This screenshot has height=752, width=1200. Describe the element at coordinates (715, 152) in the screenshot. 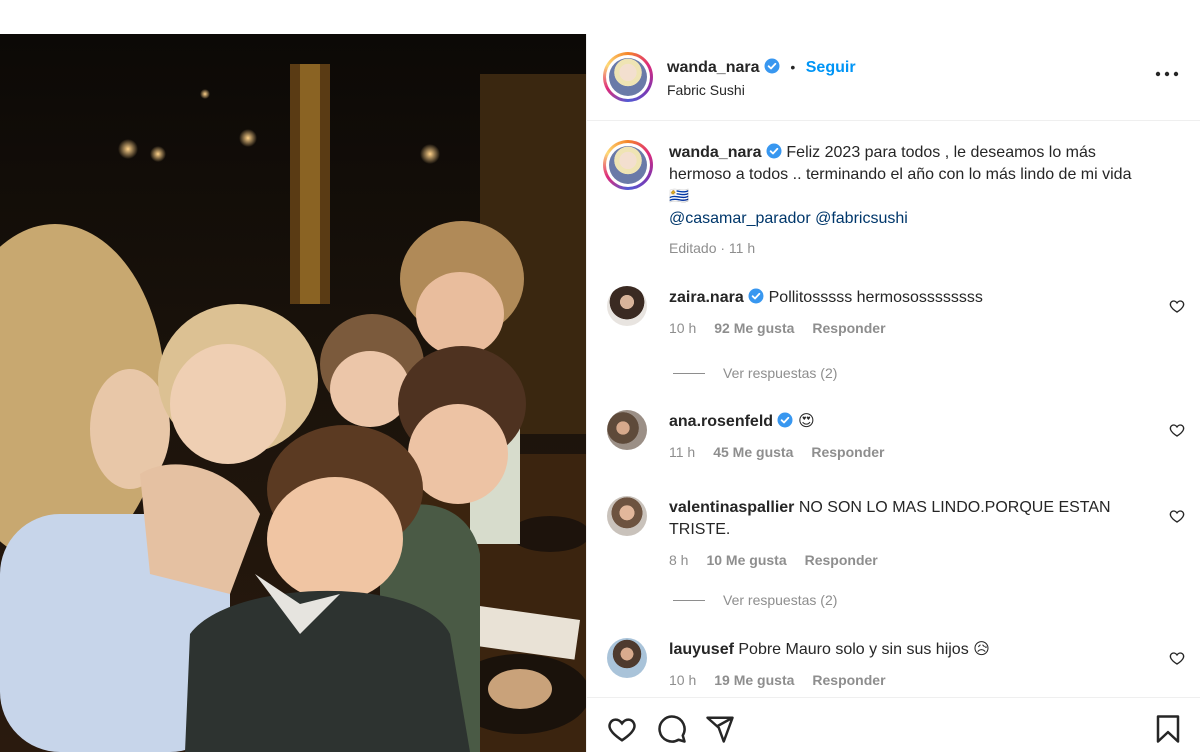

I see `caption-username: wanda_nara` at that location.